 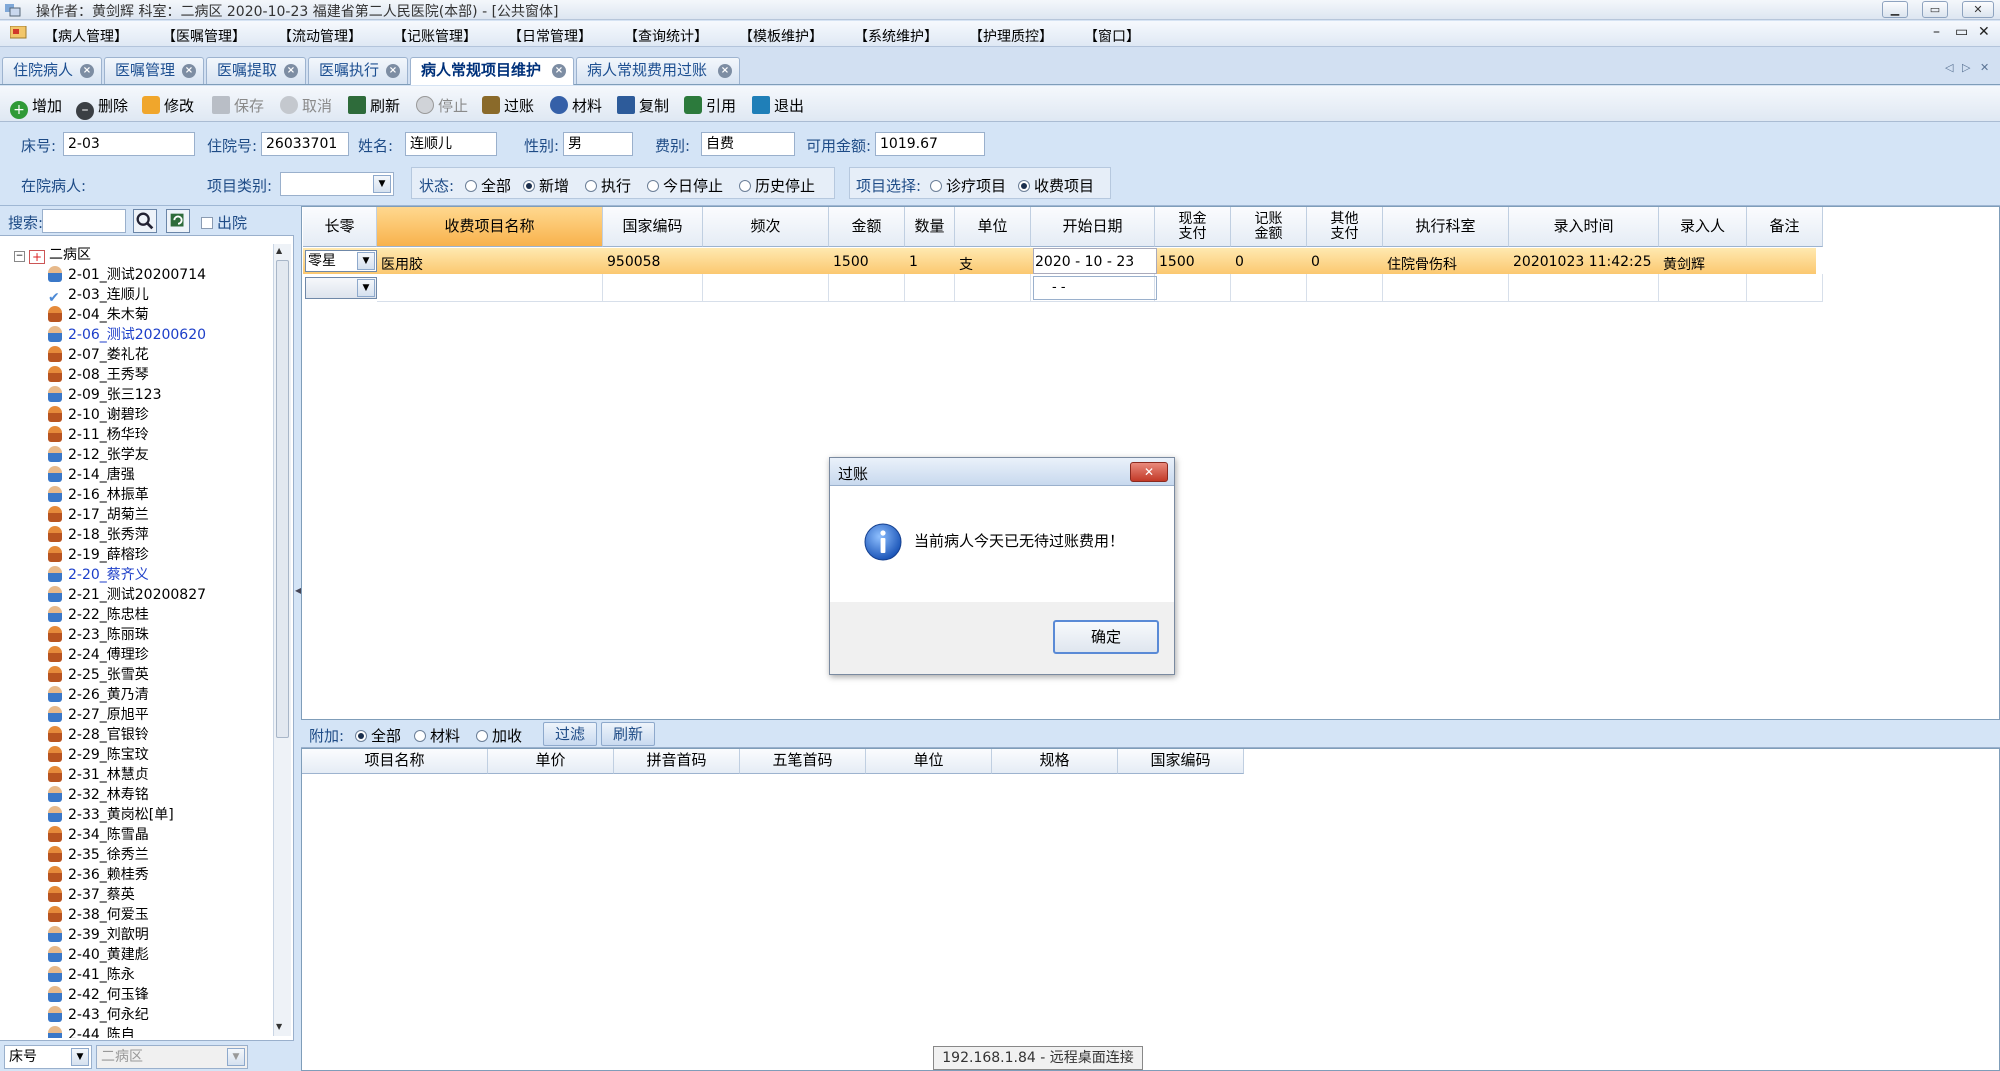 I want to click on column-header: 收费项目名称, so click(x=490, y=227).